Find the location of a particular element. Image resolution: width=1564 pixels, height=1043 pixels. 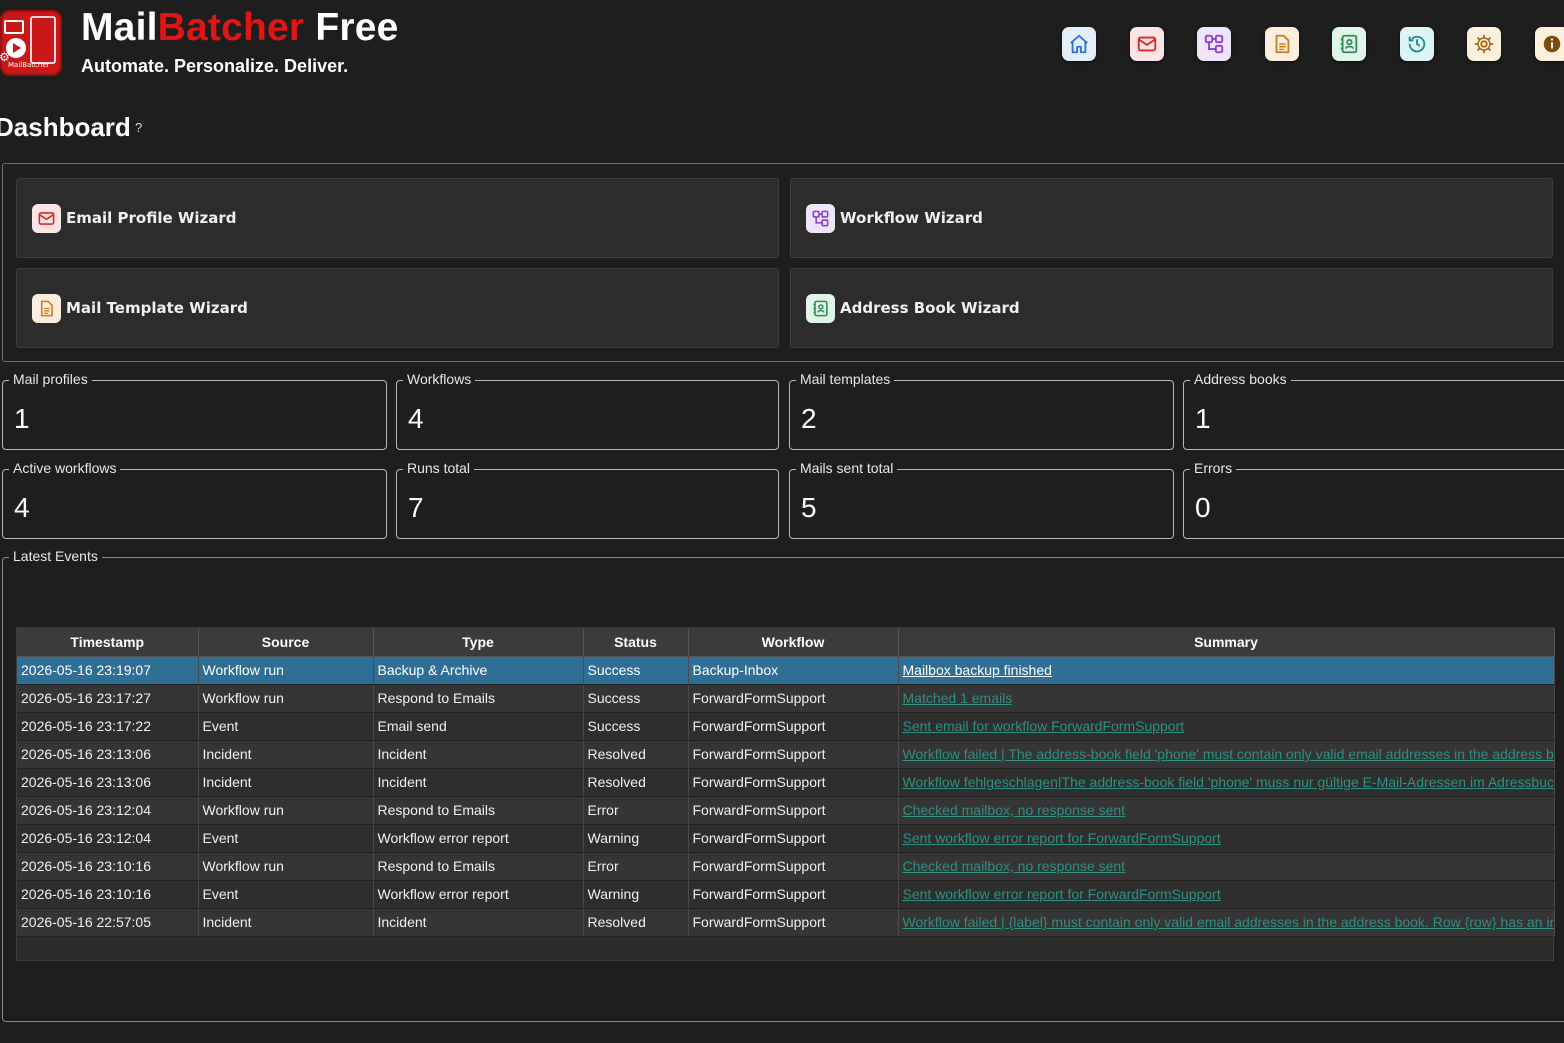

column-header-workflow: Workflow is located at coordinates (793, 642).